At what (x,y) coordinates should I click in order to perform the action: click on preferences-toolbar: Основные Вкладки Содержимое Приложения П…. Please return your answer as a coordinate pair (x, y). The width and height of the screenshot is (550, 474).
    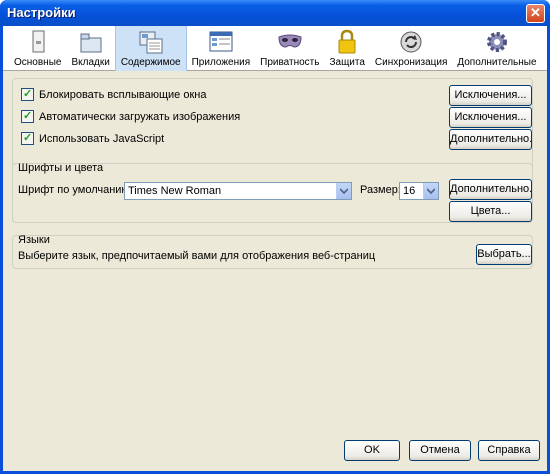
    Looking at the image, I should click on (275, 48).